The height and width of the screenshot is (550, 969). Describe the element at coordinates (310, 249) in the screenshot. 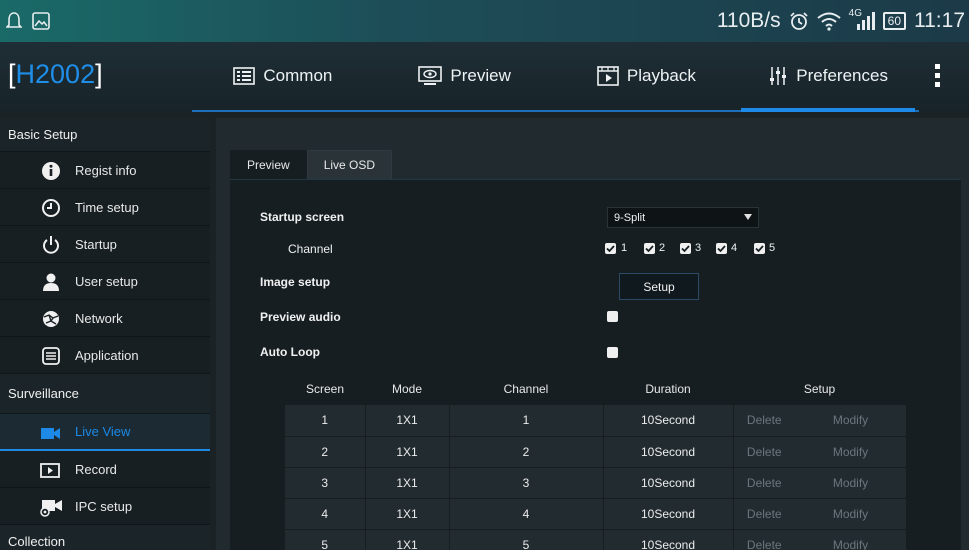

I see `channel-label: Channel` at that location.